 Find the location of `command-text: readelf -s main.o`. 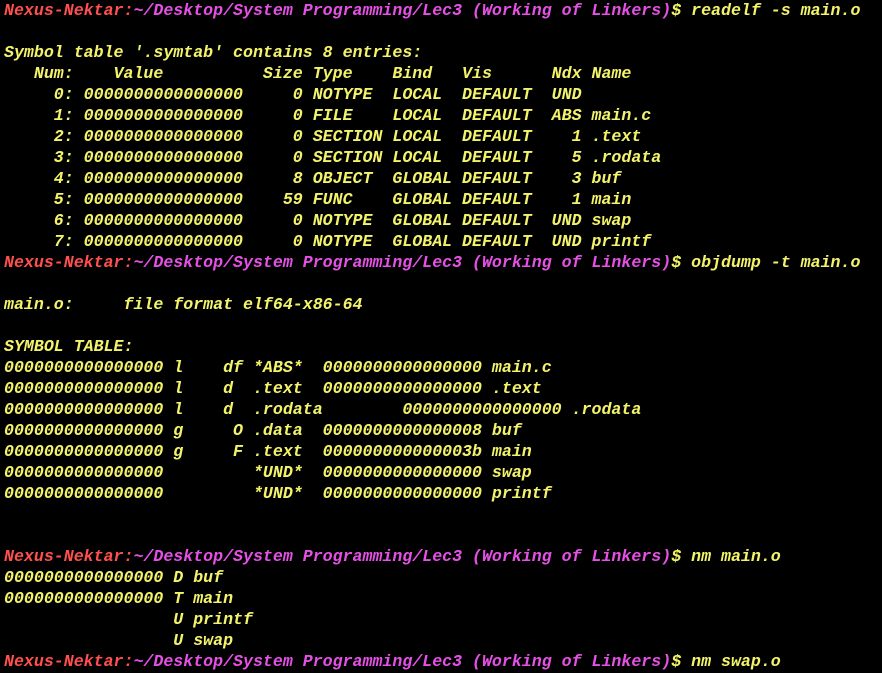

command-text: readelf -s main.o is located at coordinates (775, 10).